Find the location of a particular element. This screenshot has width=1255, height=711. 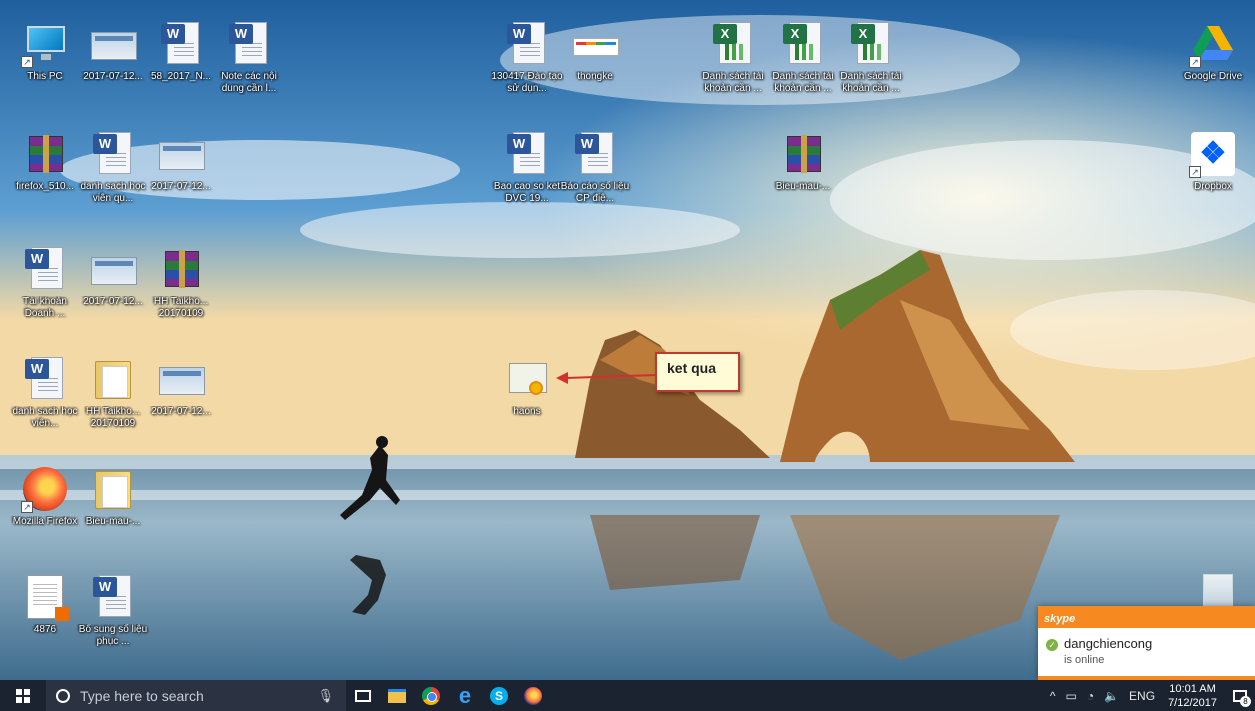

start-button is located at coordinates (23, 695).